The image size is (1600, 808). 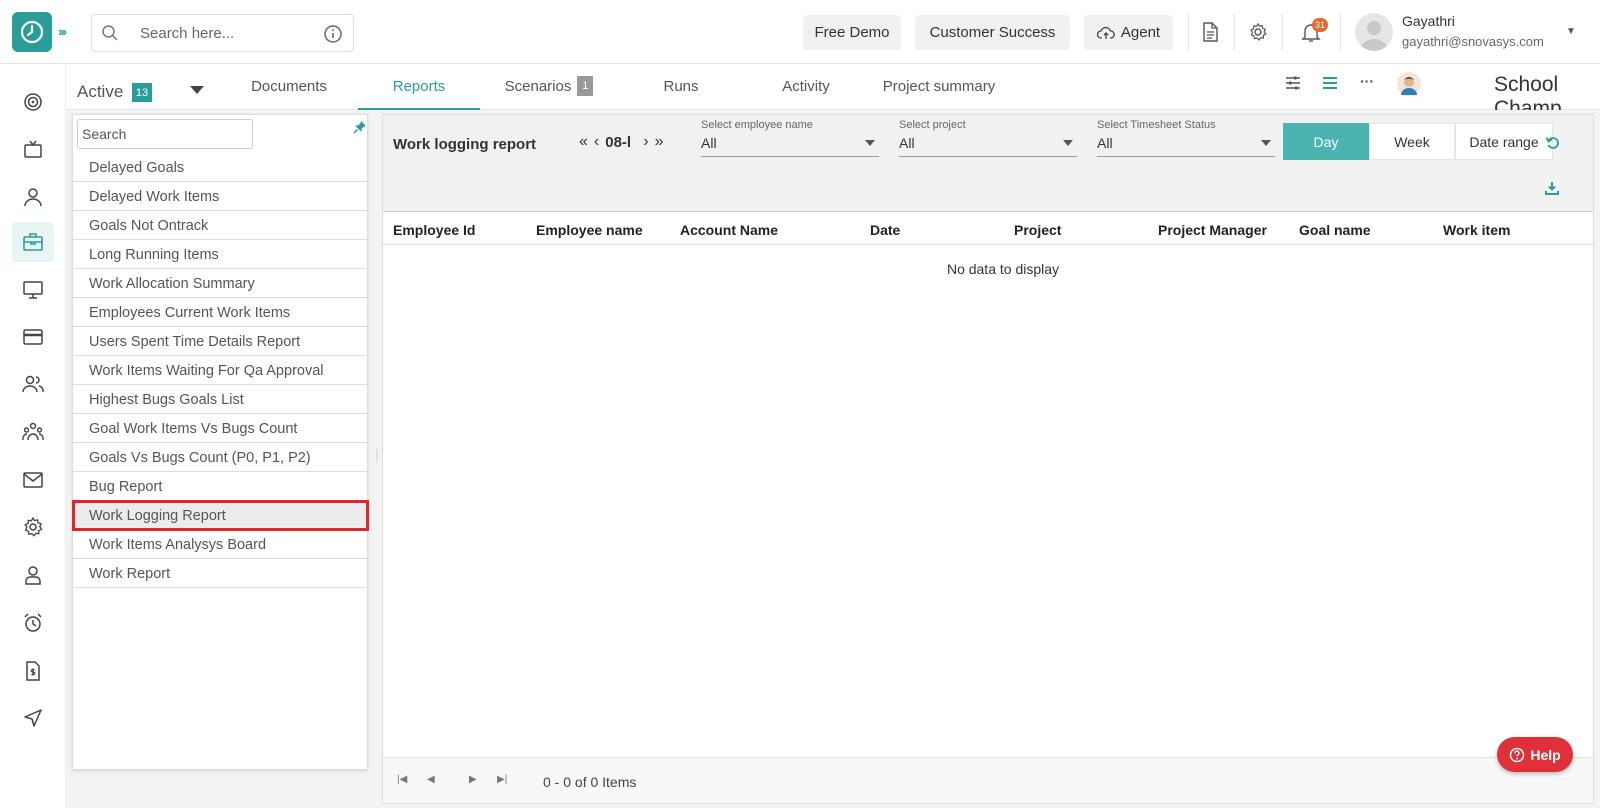 I want to click on rail-send-icon, so click(x=33, y=718).